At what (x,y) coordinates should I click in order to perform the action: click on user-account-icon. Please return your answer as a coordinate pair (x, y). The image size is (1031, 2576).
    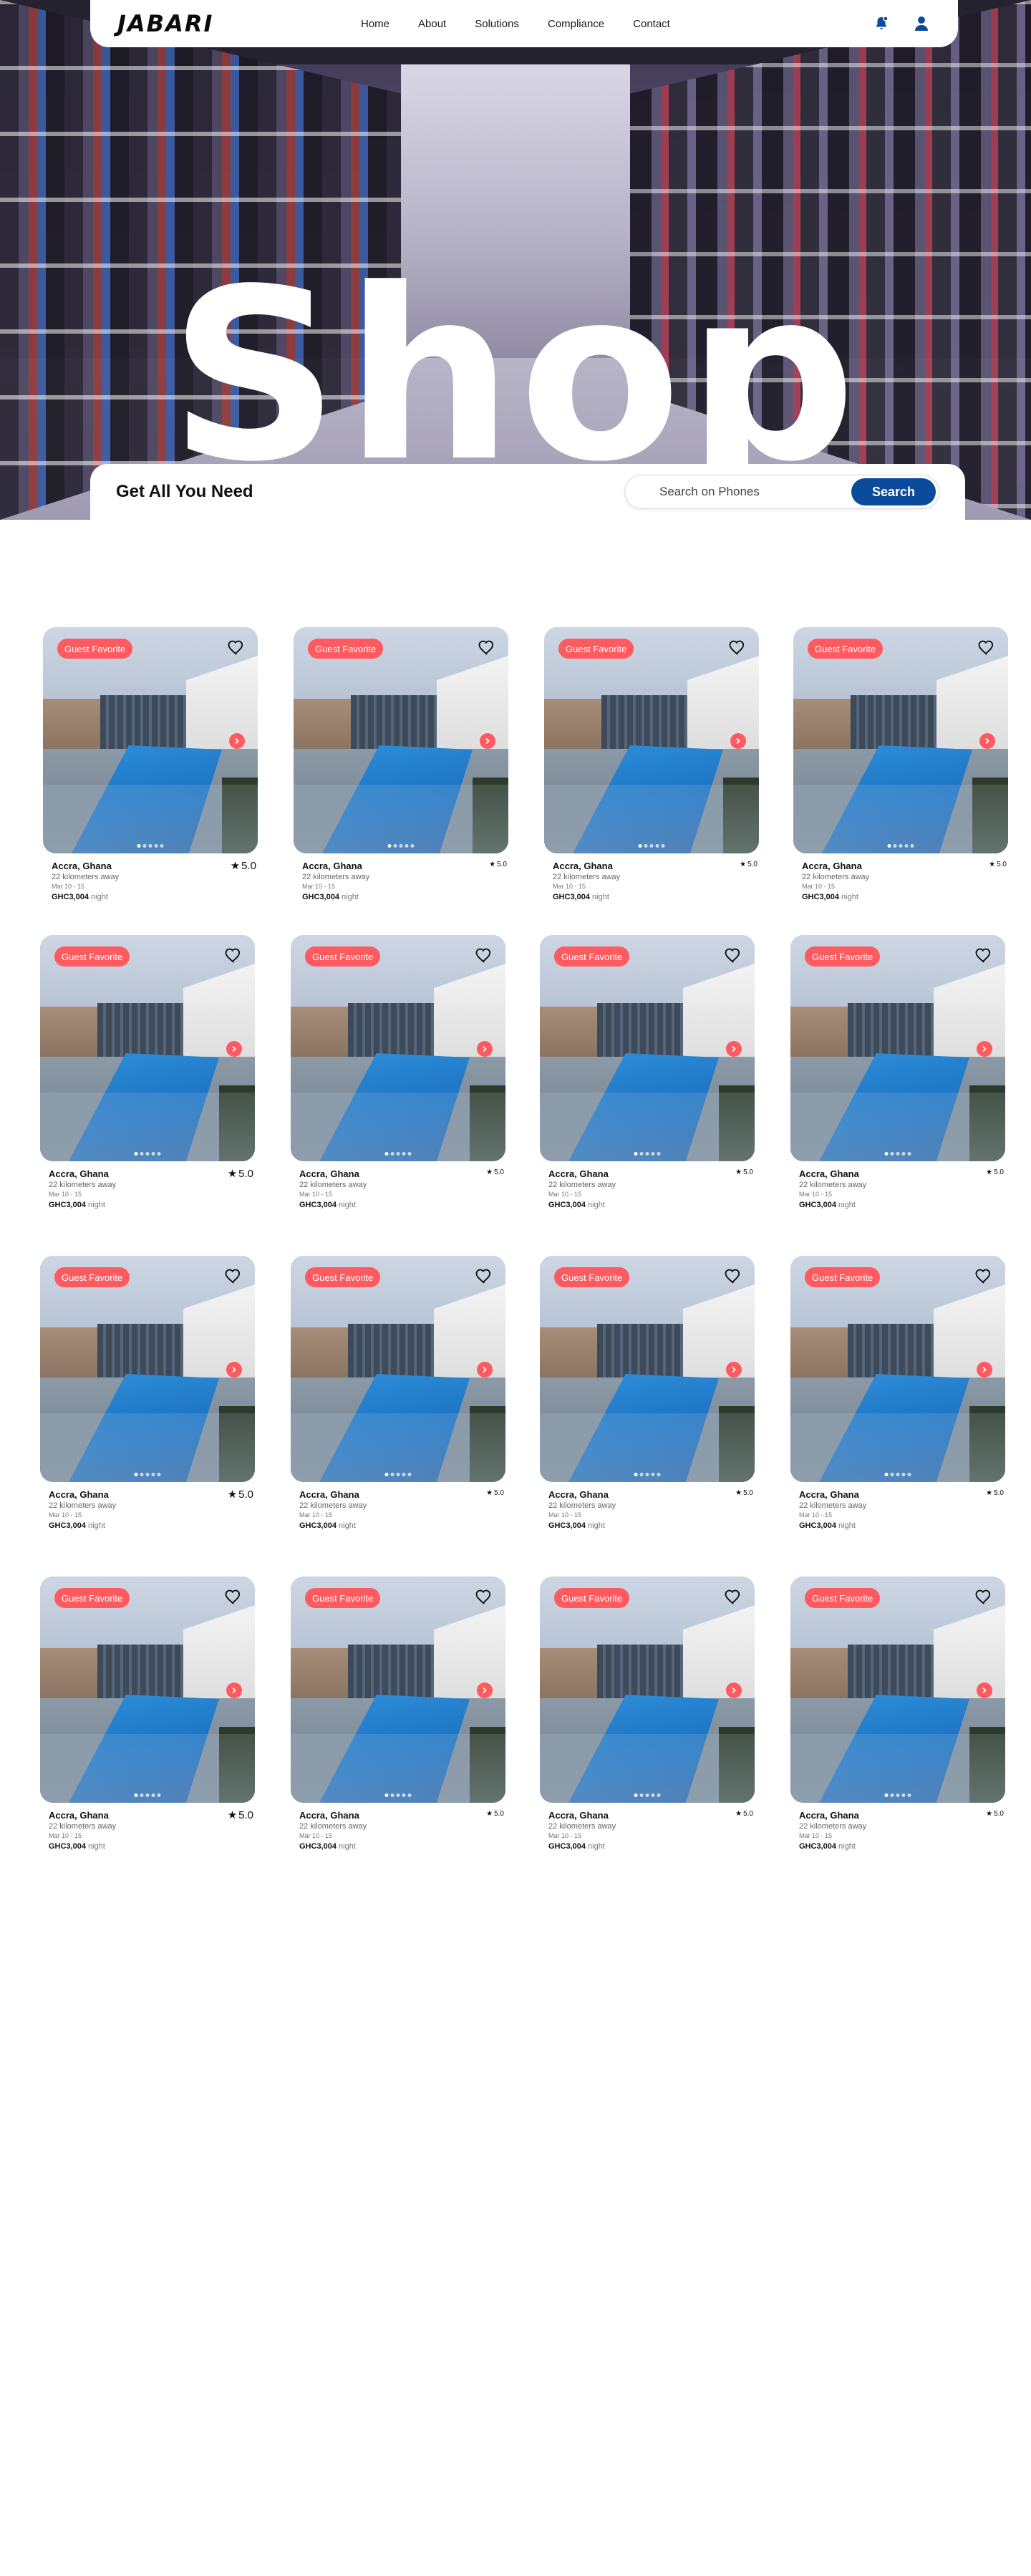
    Looking at the image, I should click on (921, 23).